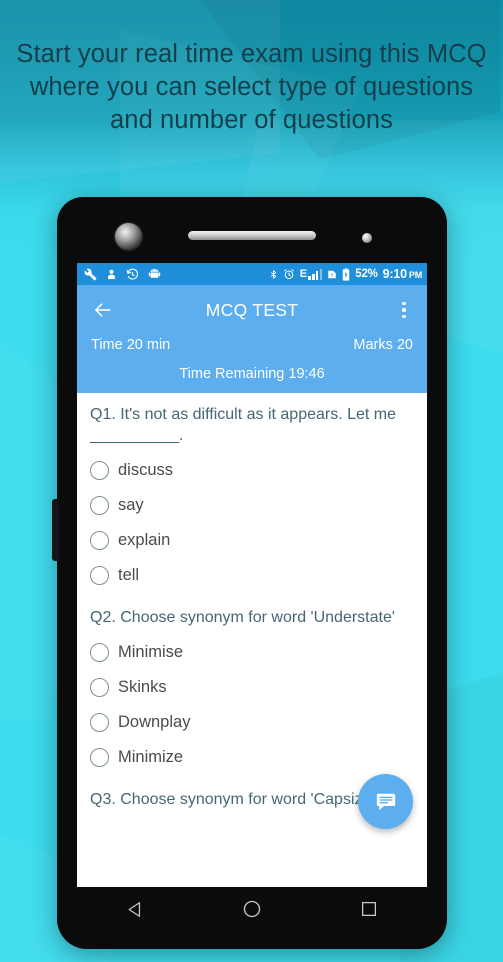 Image resolution: width=503 pixels, height=962 pixels. What do you see at coordinates (252, 235) in the screenshot?
I see `earpiece-speaker` at bounding box center [252, 235].